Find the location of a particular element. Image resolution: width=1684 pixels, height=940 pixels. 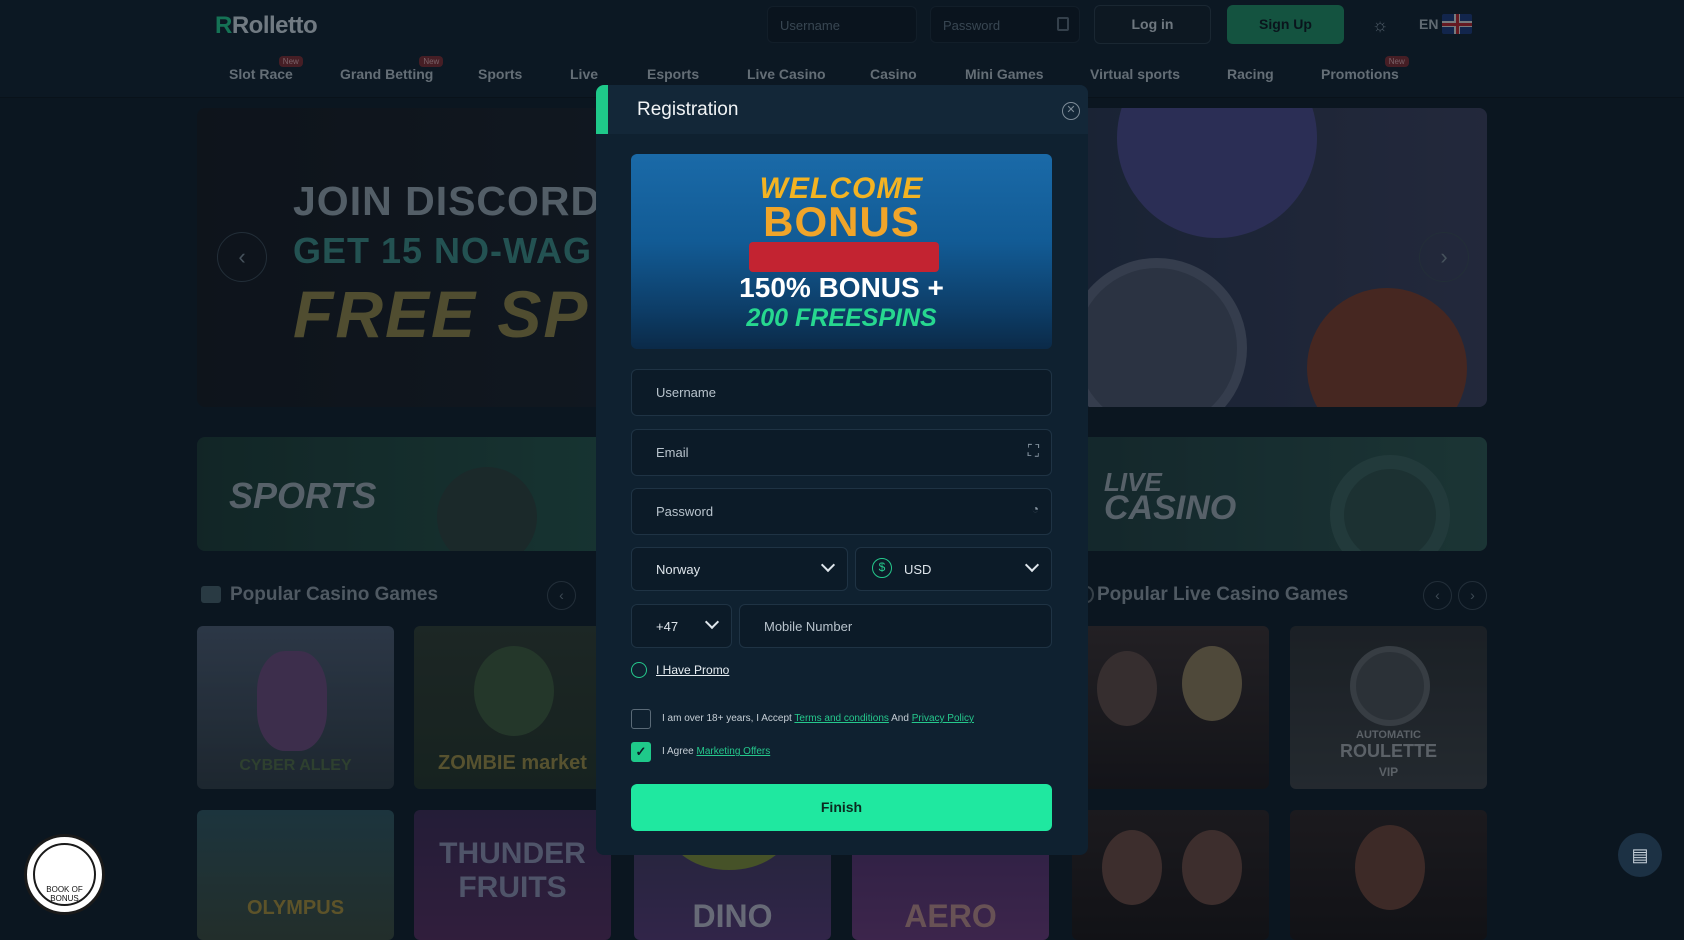

phone-code-value: +47 is located at coordinates (667, 626).